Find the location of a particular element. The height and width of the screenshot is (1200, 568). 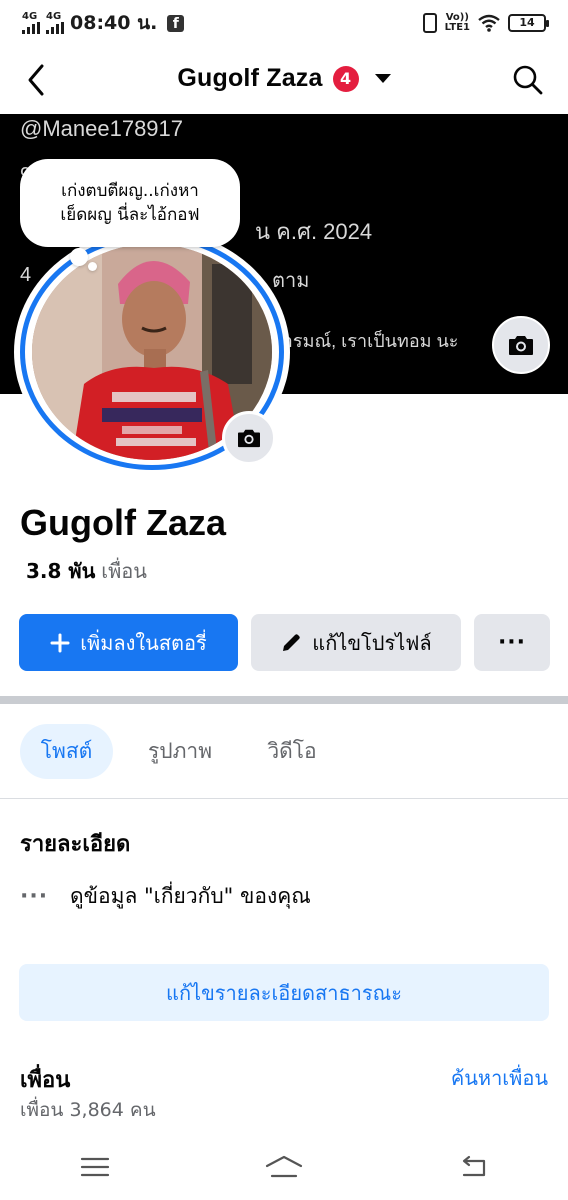

back-arrow-icon is located at coordinates (474, 1166).